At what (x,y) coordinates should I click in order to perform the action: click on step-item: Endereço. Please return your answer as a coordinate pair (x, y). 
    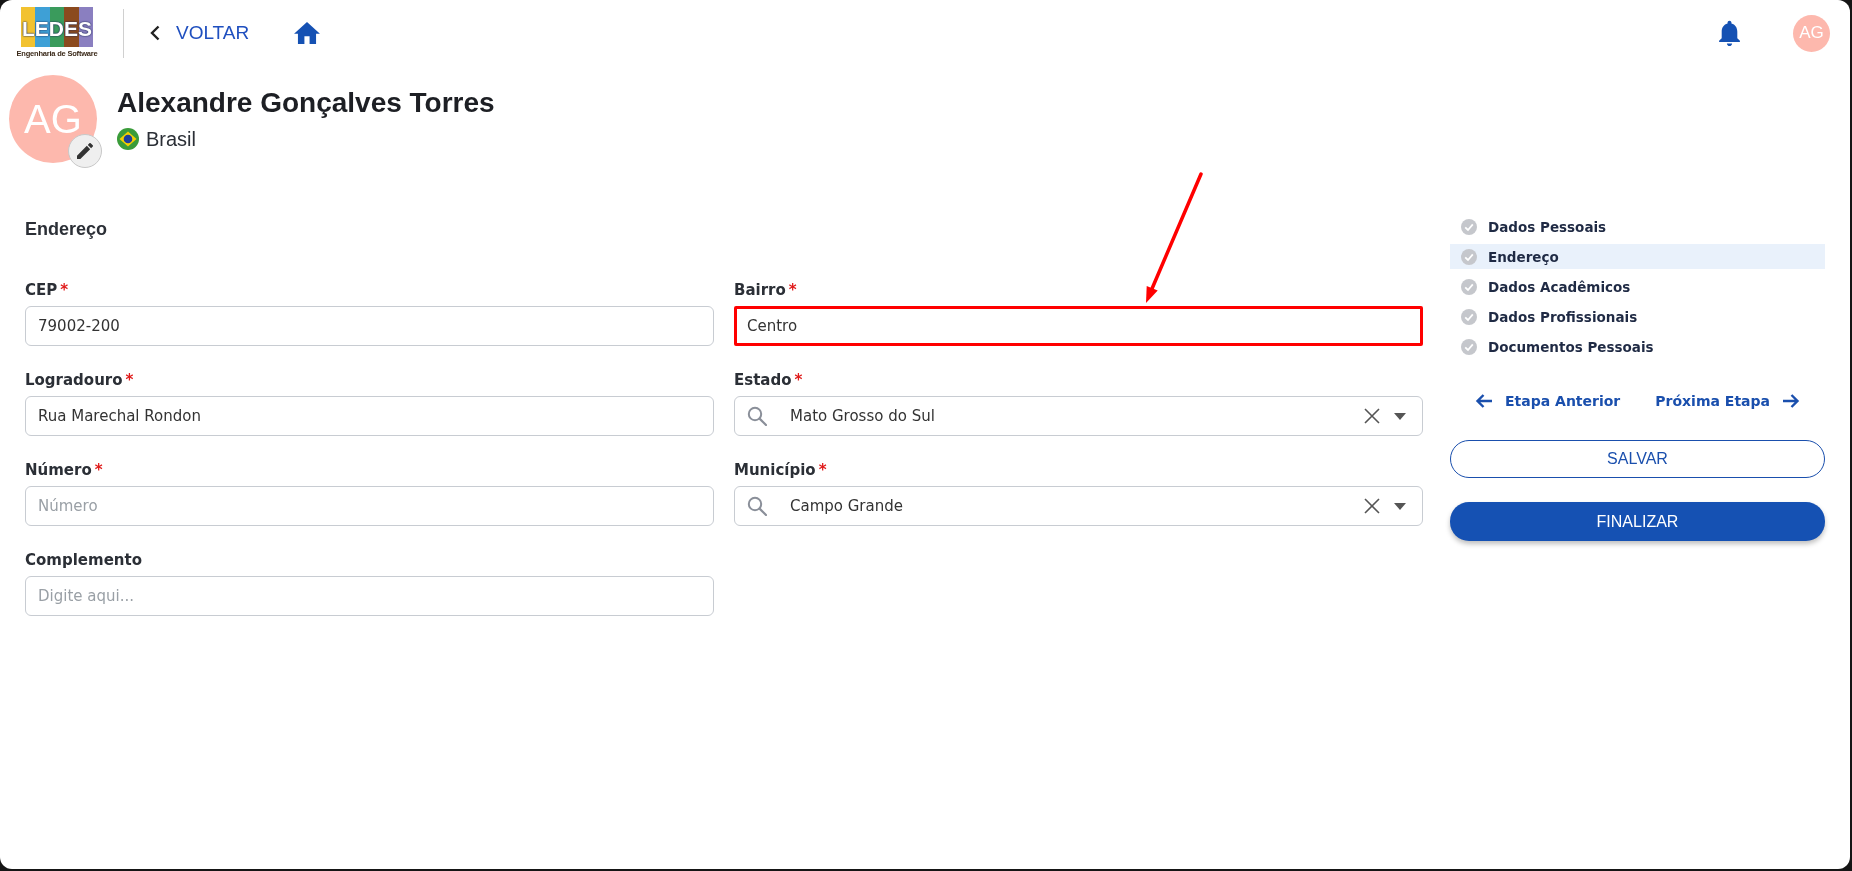
    Looking at the image, I should click on (1637, 256).